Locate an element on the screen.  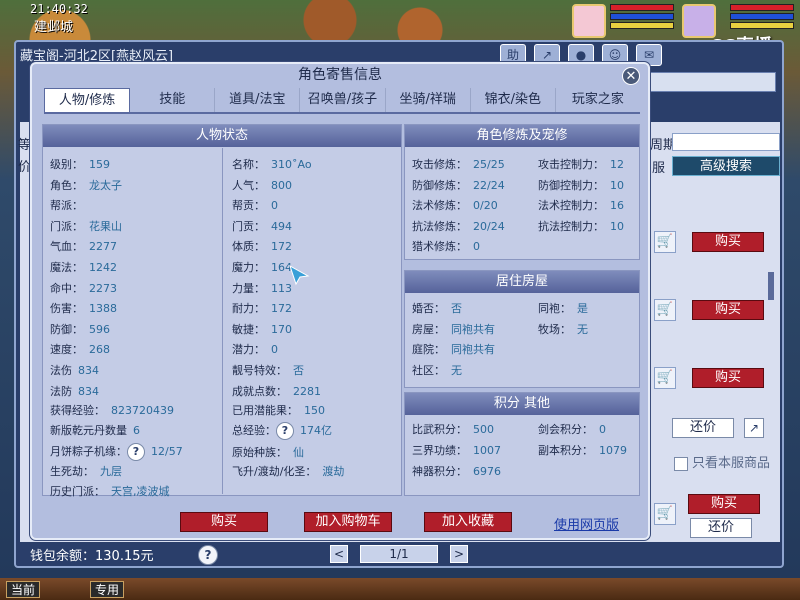
housing-row-left: 社区： 无 is located at coordinates (437, 370).